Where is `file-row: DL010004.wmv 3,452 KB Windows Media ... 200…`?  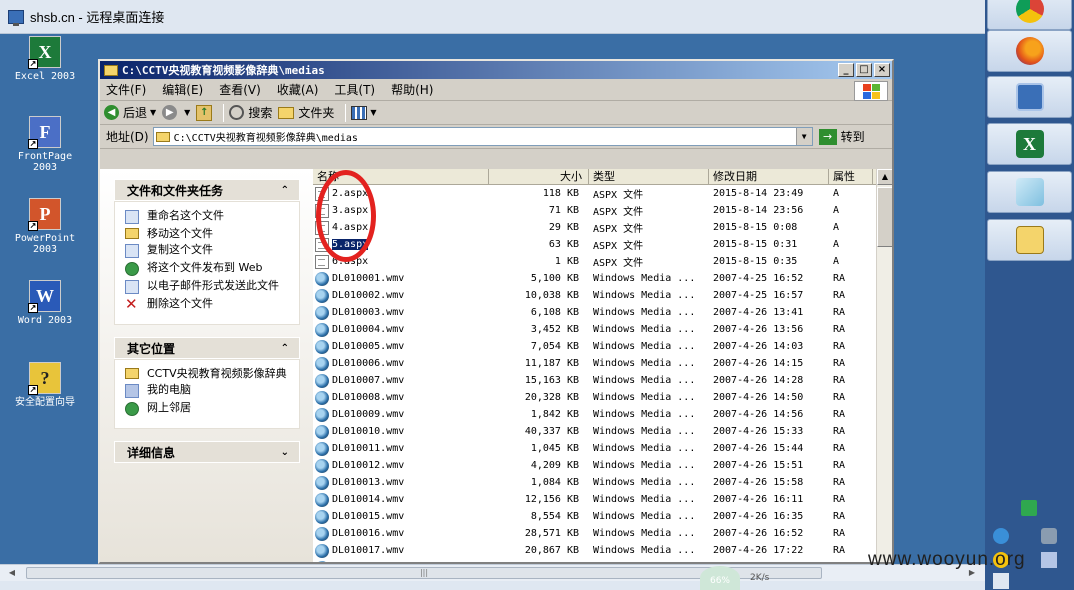 file-row: DL010004.wmv 3,452 KB Windows Media ... 200… is located at coordinates (602, 329).